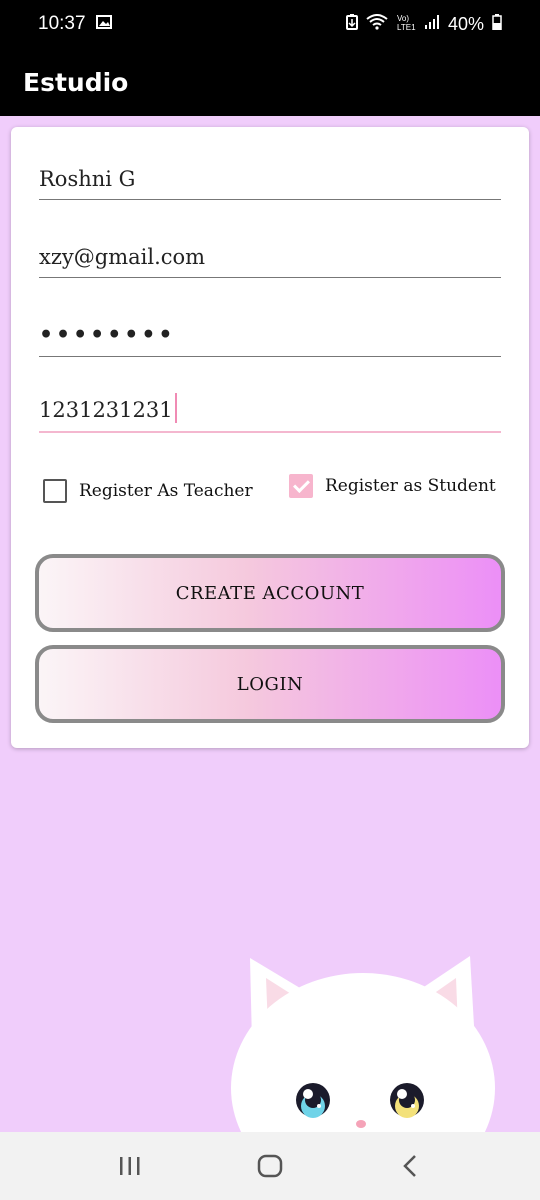  Describe the element at coordinates (62, 23) in the screenshot. I see `status-time: 10:37` at that location.